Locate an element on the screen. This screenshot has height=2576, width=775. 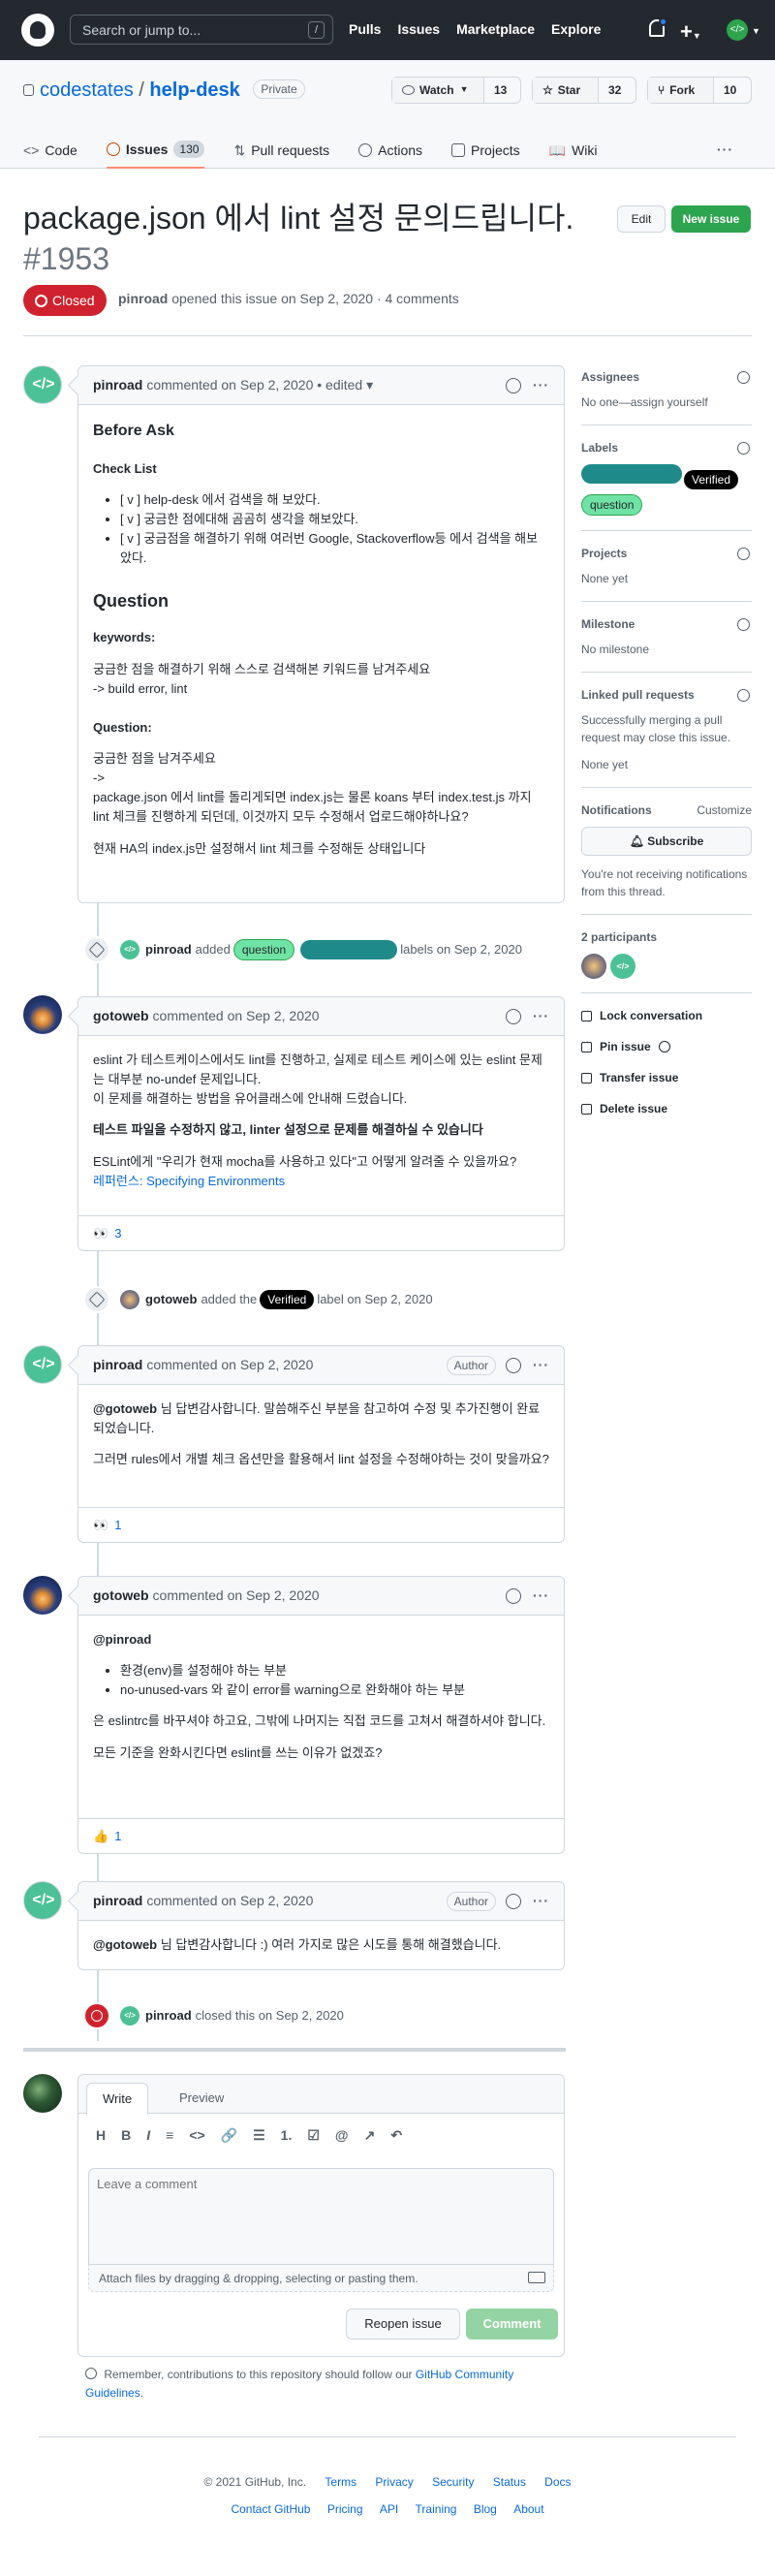
pin-issue-button: Pin issue is located at coordinates (666, 1046).